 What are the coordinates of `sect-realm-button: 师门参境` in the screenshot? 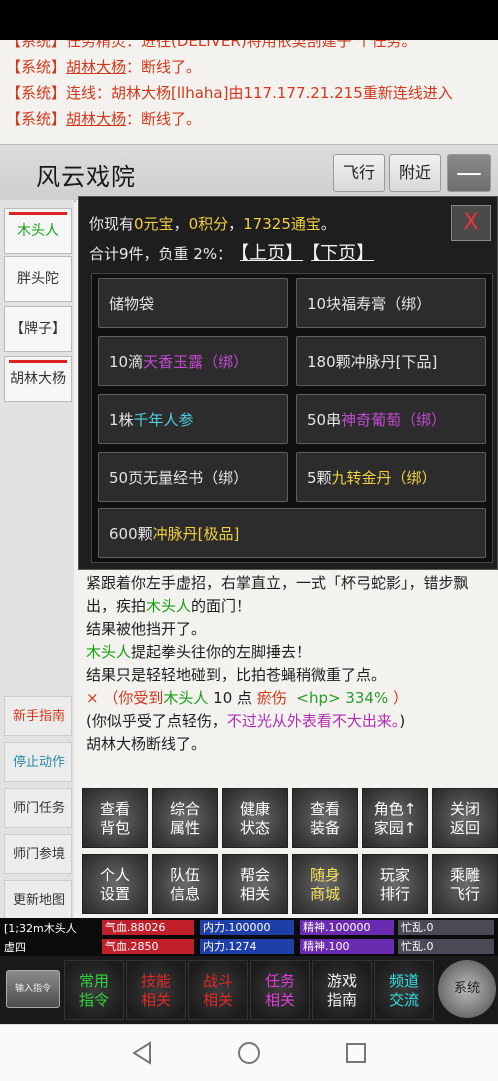 It's located at (38, 854).